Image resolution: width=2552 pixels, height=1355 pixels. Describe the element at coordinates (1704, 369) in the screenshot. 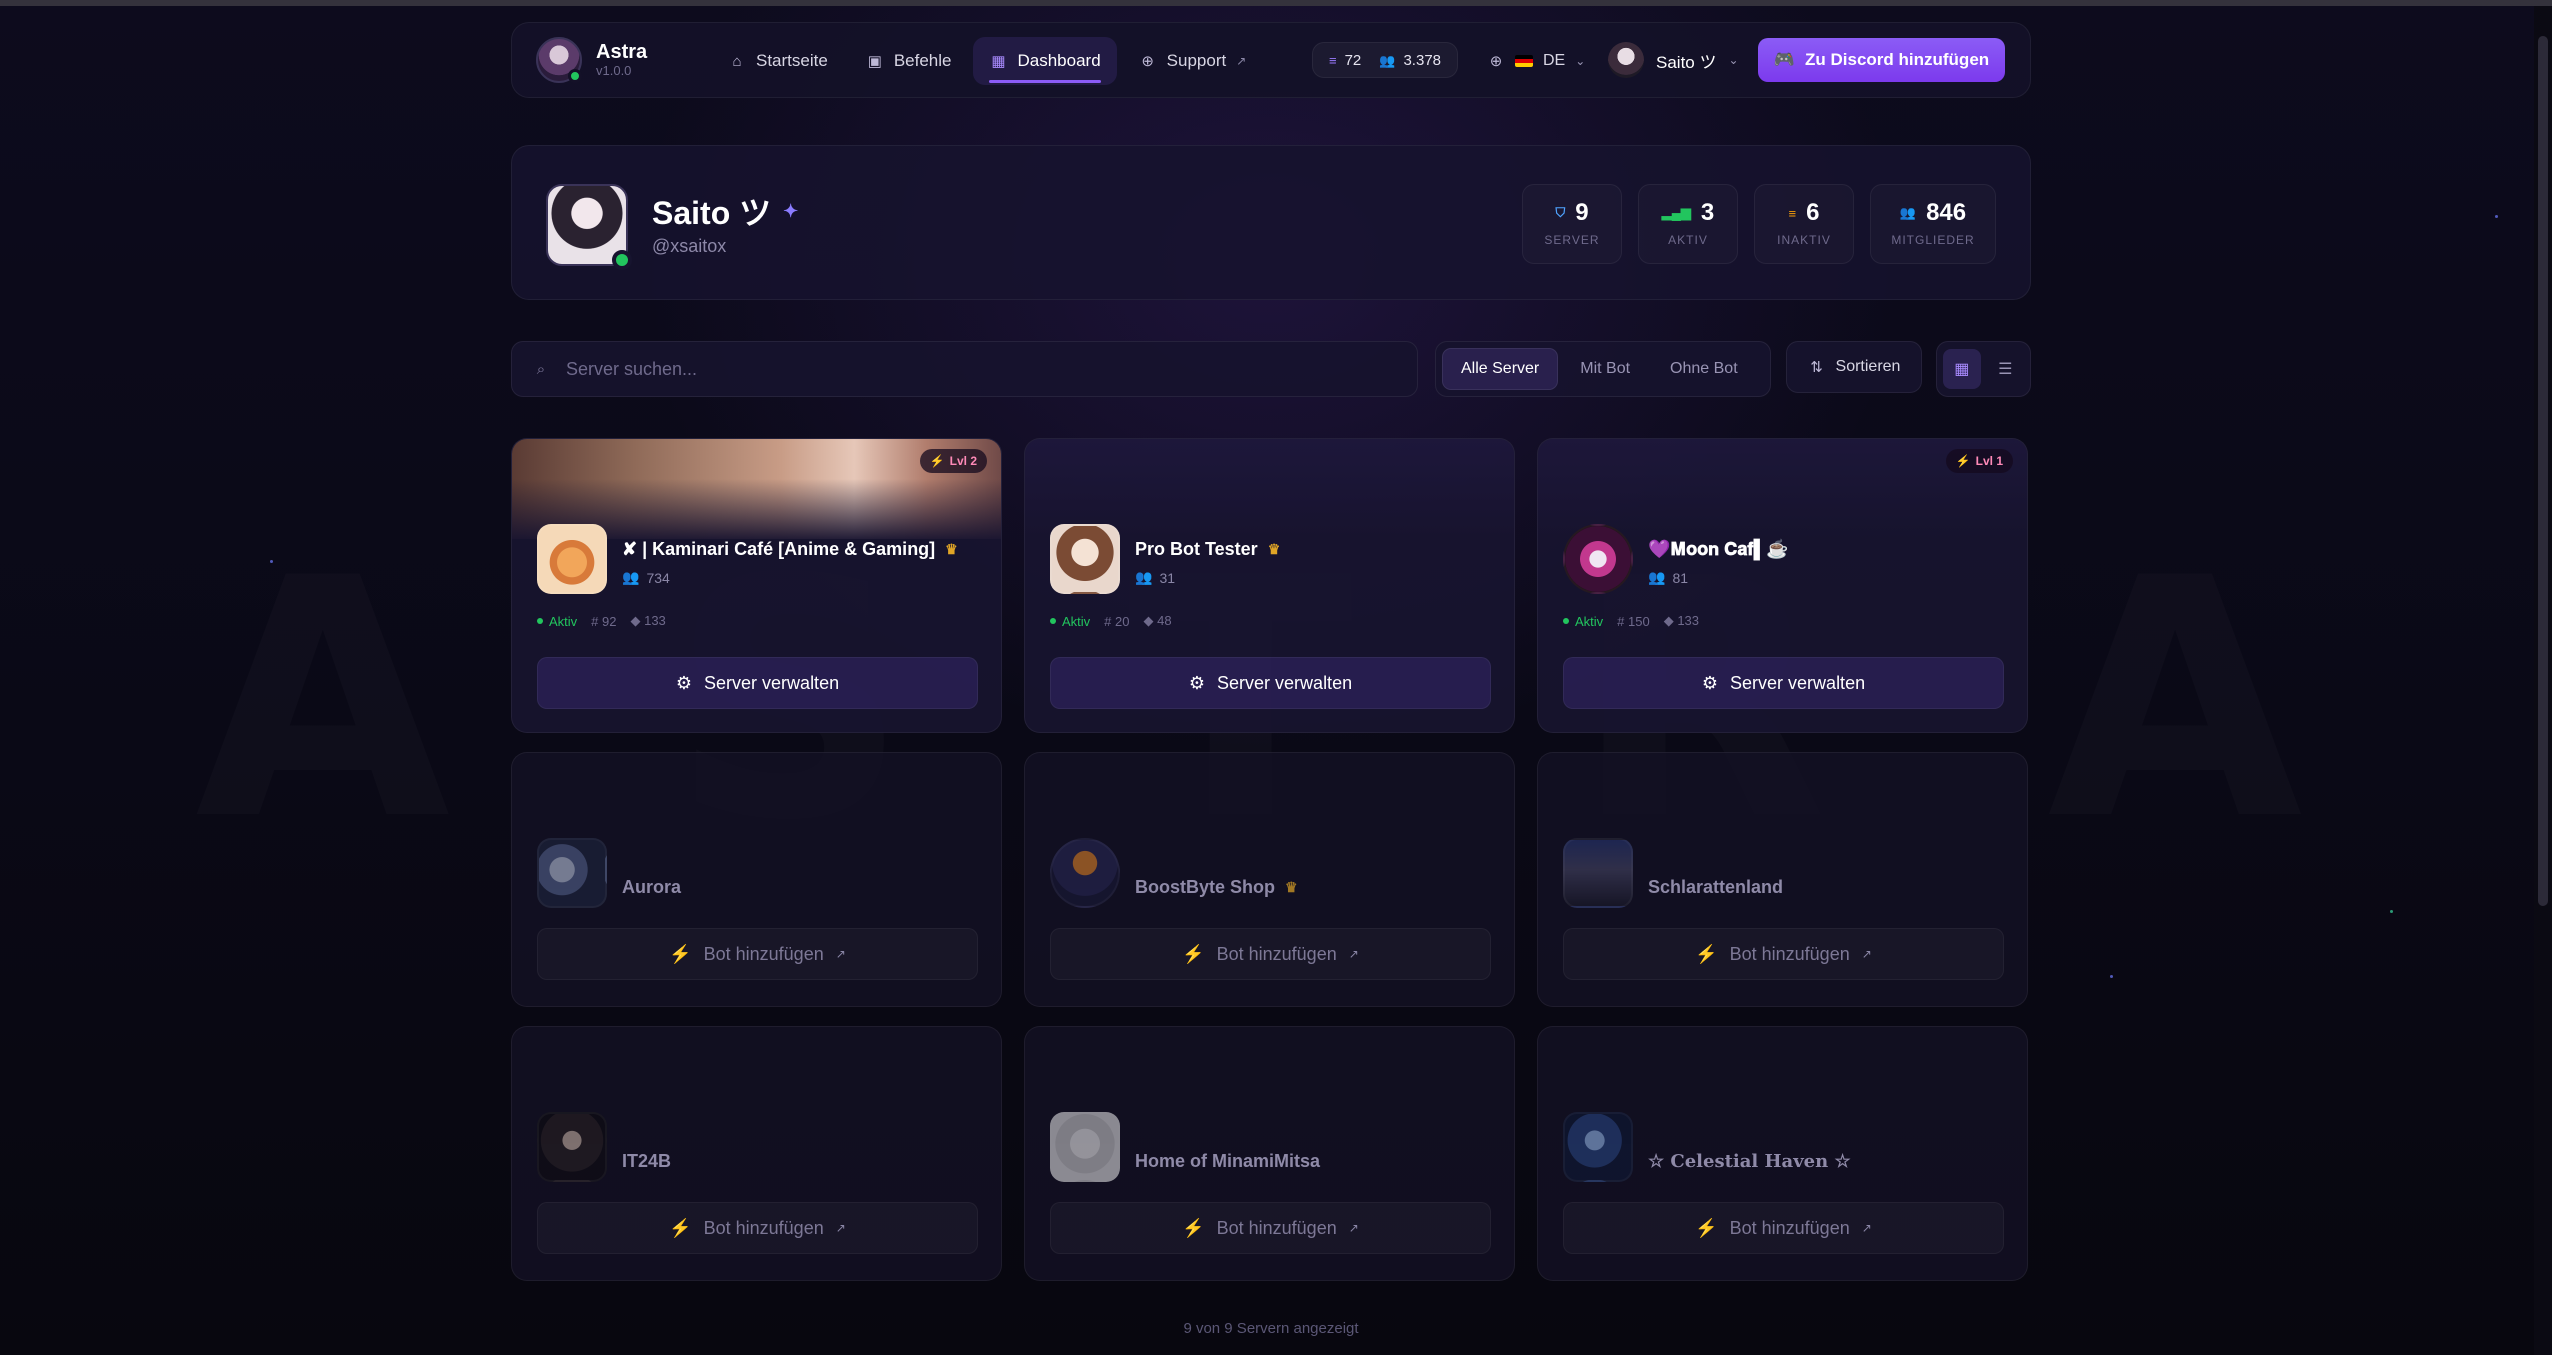

I see `filter-without-bot: Ohne Bot` at that location.